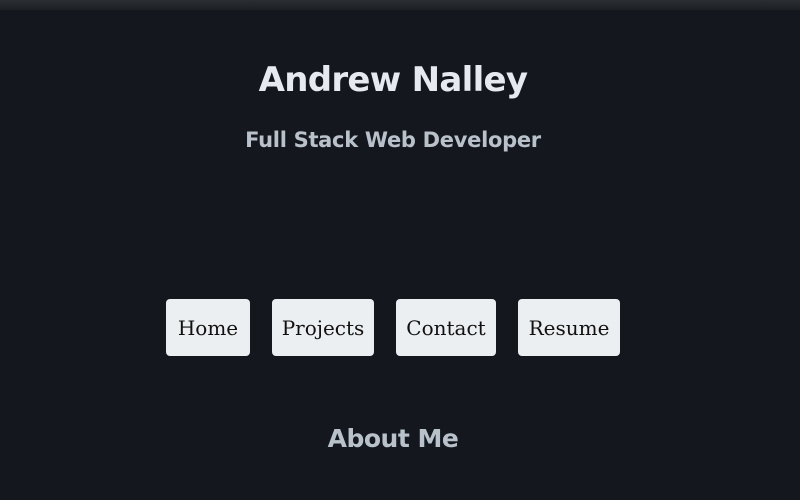 The image size is (800, 500). I want to click on resume-button: Resume, so click(569, 327).